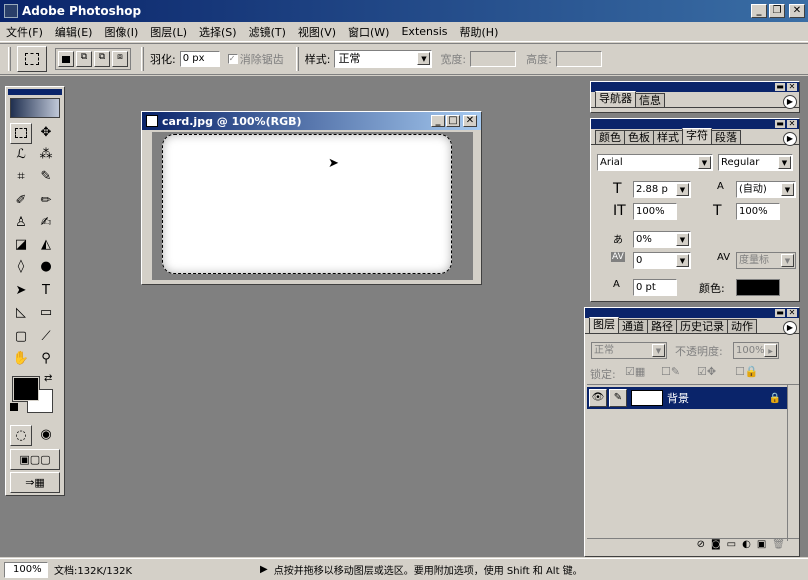 The width and height of the screenshot is (808, 580). I want to click on paint-bucket-icon: ◭, so click(46, 245).